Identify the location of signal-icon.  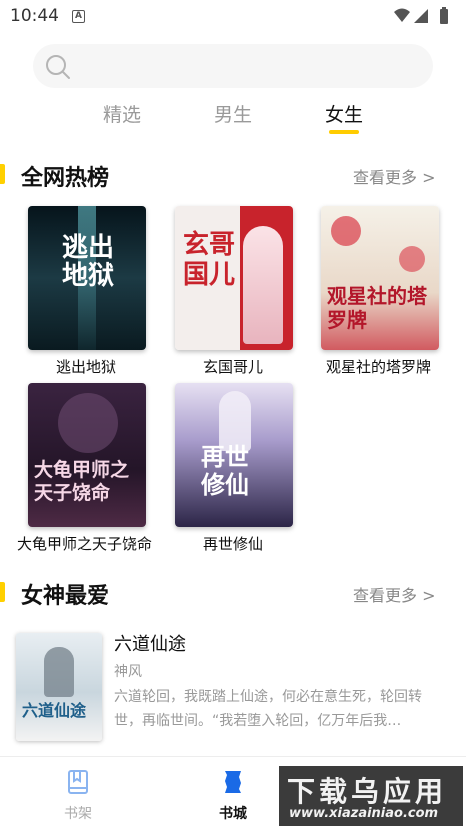
(421, 16).